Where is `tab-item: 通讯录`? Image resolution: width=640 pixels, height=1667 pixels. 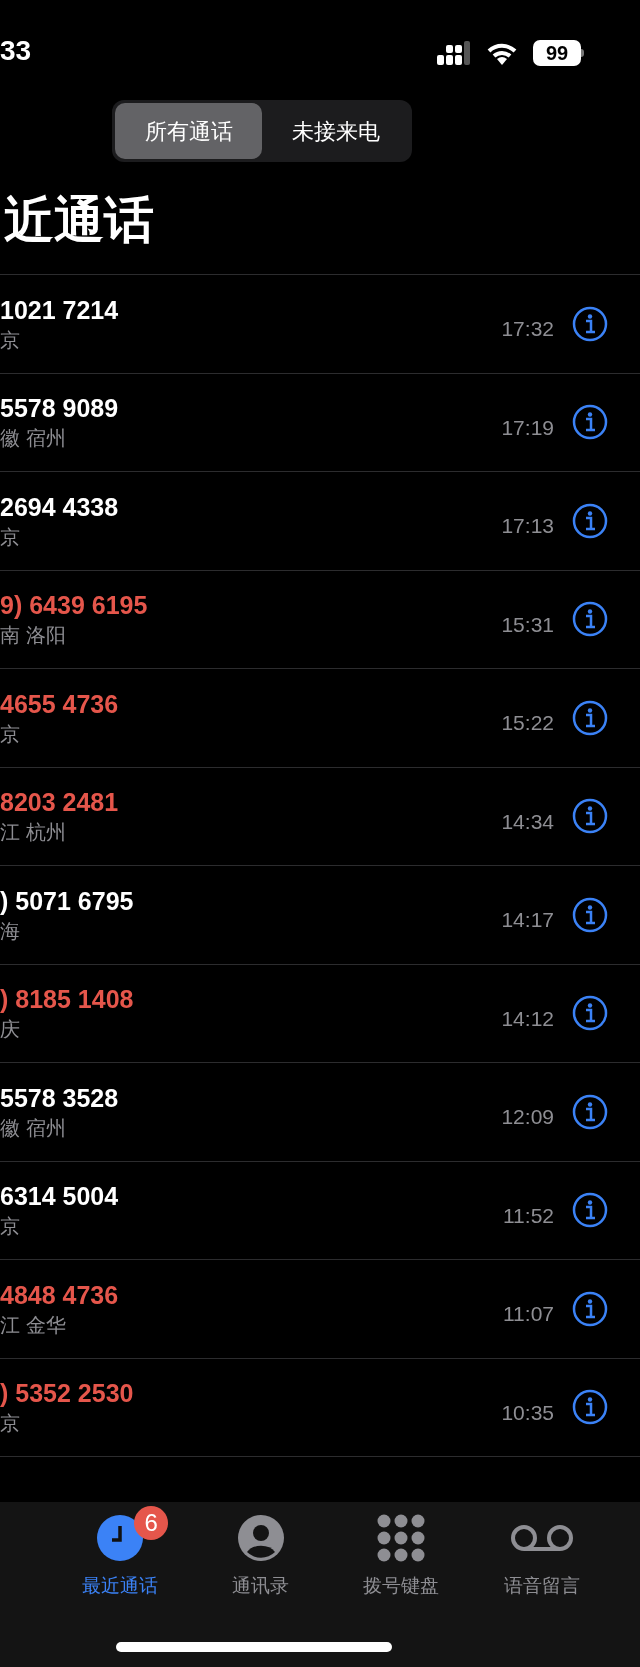
tab-item: 通讯录 is located at coordinates (260, 1552).